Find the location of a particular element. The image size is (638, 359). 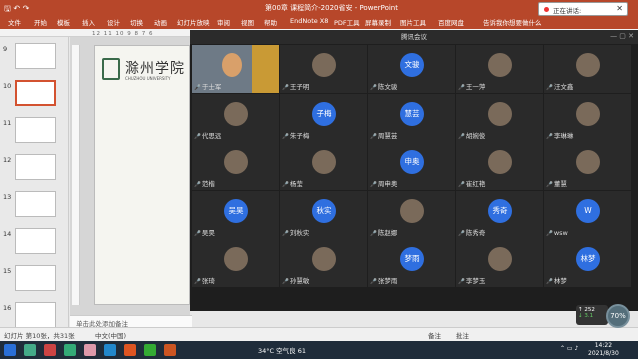

participant-tile: 🎤胡婉俊 is located at coordinates (499, 117).